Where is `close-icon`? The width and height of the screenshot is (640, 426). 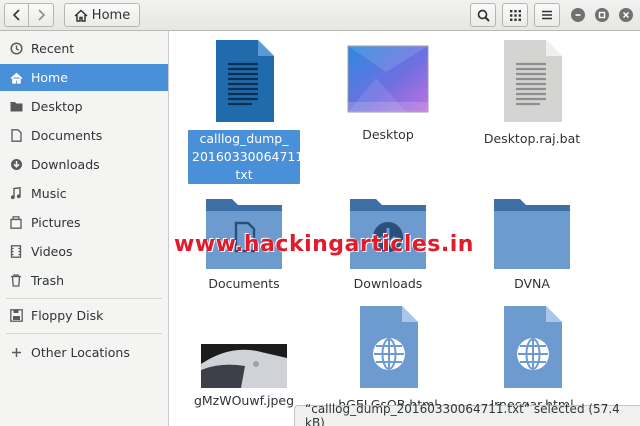 close-icon is located at coordinates (626, 15).